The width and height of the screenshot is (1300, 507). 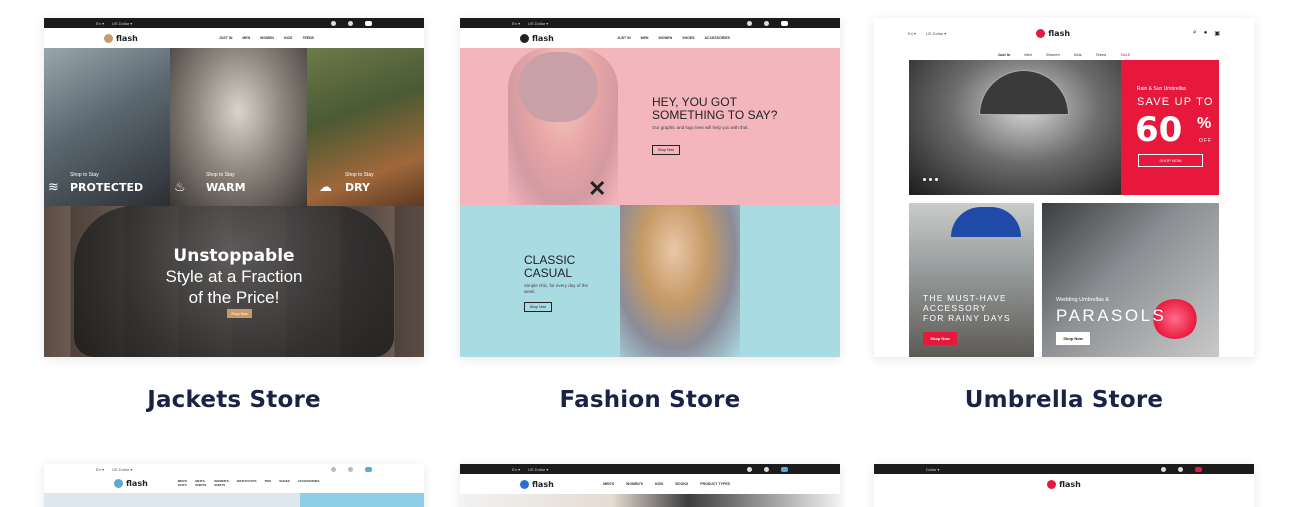 I want to click on banner-subtitle: Shop to Stay, so click(x=84, y=175).